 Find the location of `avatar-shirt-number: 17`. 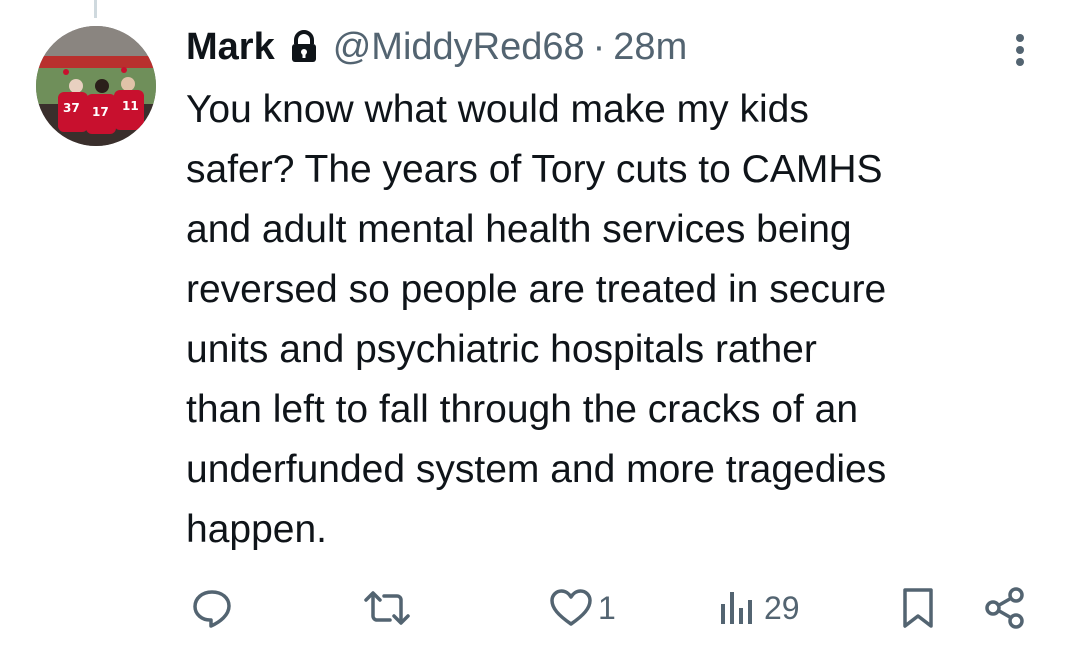

avatar-shirt-number: 17 is located at coordinates (100, 112).